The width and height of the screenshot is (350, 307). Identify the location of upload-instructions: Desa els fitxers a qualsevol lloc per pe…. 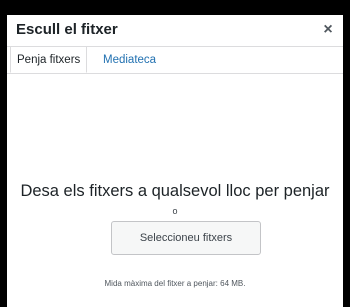
(175, 191).